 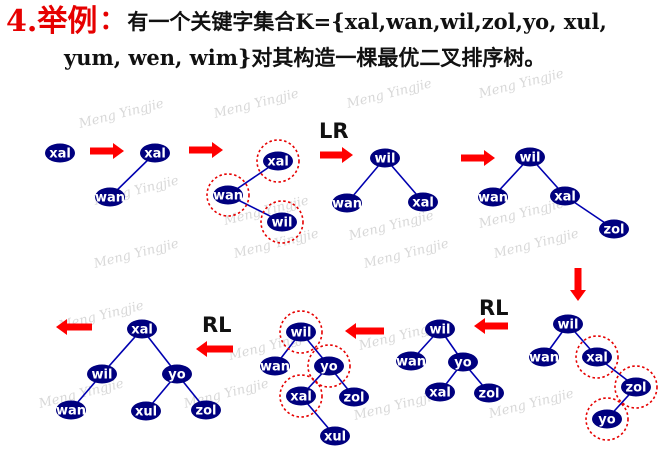 I want to click on tree-step-1: xal, so click(x=60, y=153).